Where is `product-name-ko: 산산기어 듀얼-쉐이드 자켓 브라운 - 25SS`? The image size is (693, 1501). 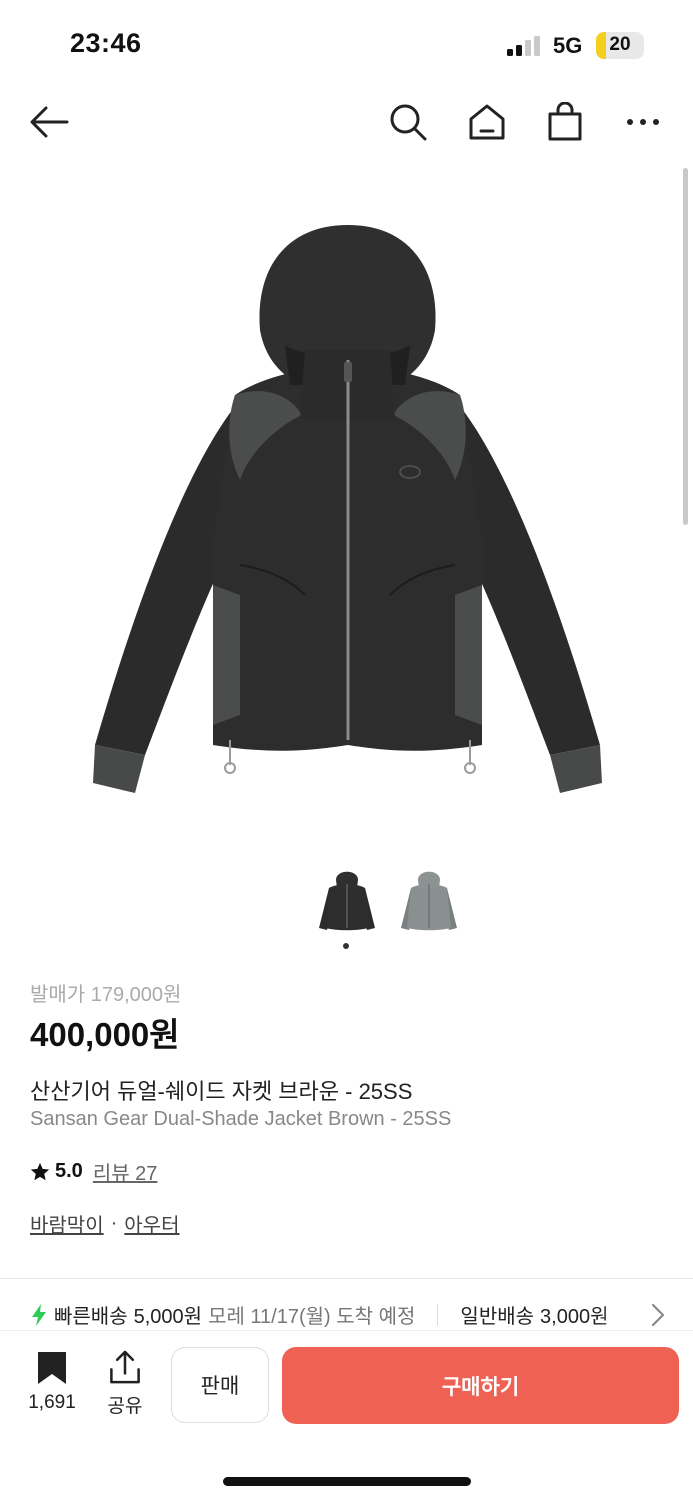
product-name-ko: 산산기어 듀얼-쉐이드 자켓 브라운 - 25SS is located at coordinates (221, 1091).